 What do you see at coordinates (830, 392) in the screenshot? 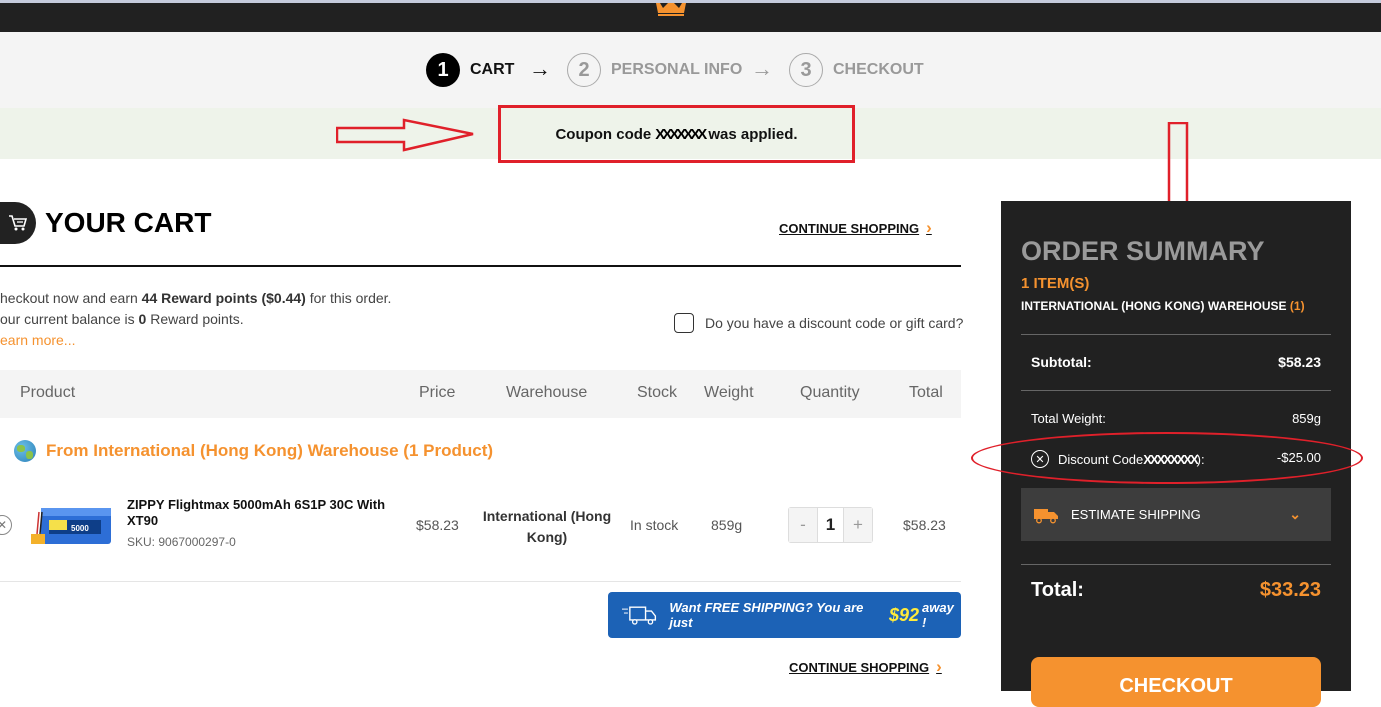
I see `header-quantity: Quantity` at bounding box center [830, 392].